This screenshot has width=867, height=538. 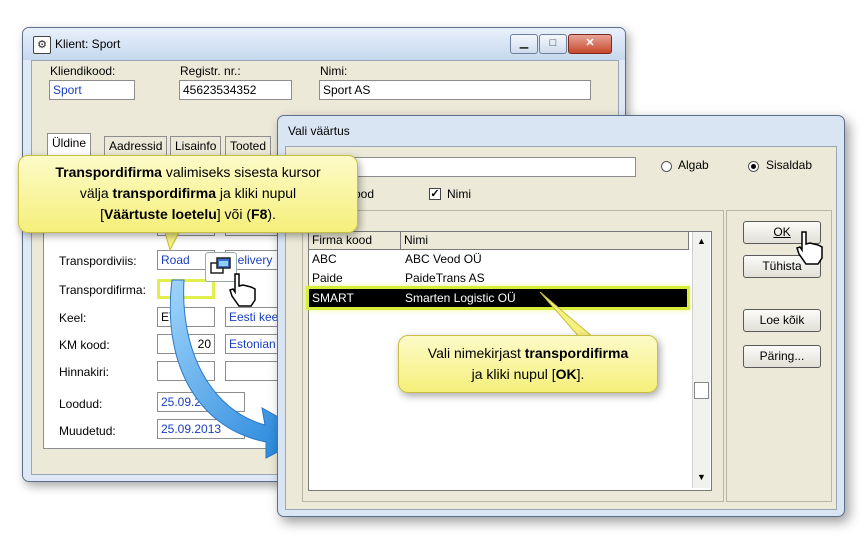 What do you see at coordinates (459, 194) in the screenshot?
I see `check-nimi-label: Nimi` at bounding box center [459, 194].